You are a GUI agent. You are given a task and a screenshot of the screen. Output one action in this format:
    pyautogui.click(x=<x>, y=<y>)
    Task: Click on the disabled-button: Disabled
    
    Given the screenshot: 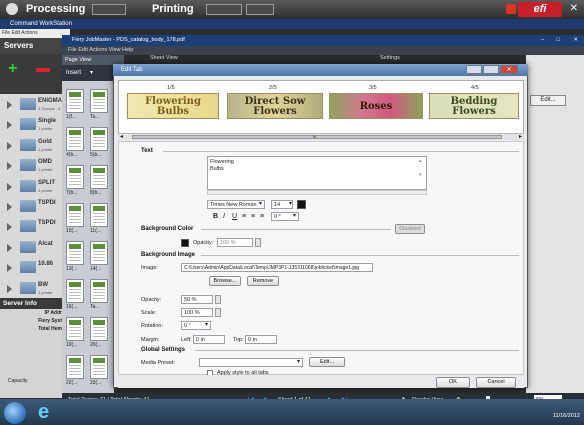 What is the action you would take?
    pyautogui.click(x=410, y=229)
    